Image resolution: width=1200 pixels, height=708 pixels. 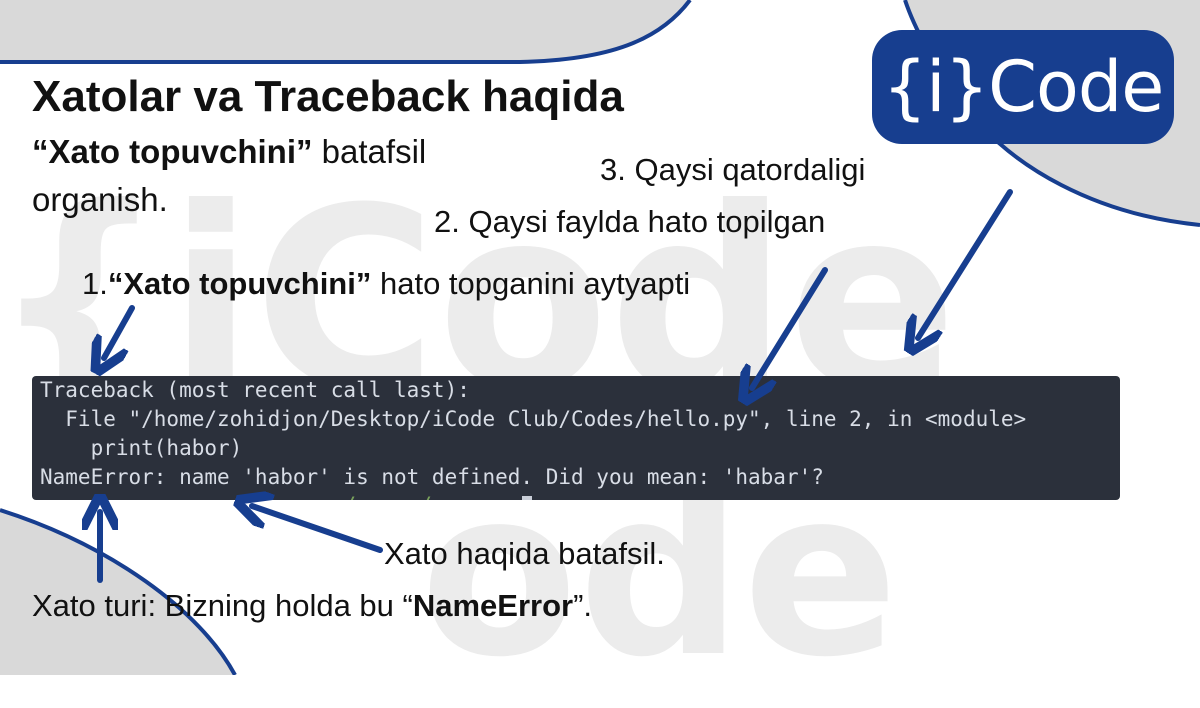 What do you see at coordinates (239, 283) in the screenshot?
I see `annotation-1-bold: “Xato topuvchini”` at bounding box center [239, 283].